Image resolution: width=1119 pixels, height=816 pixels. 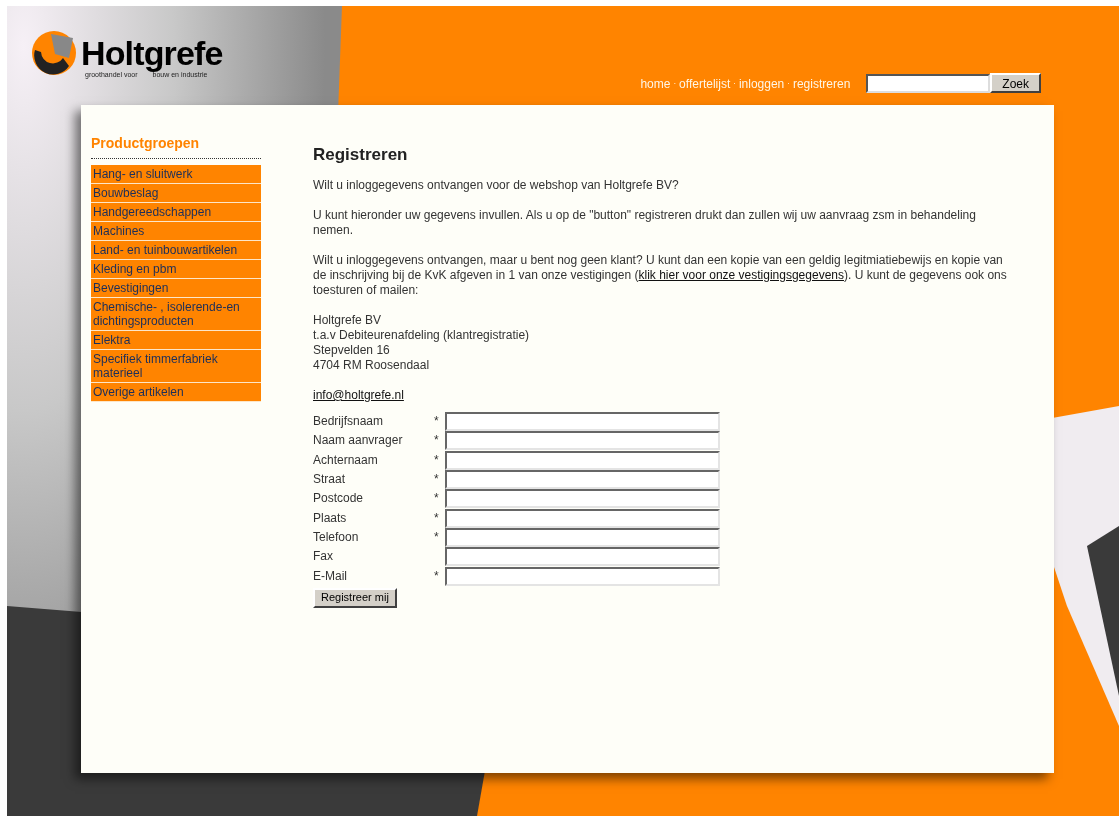 I want to click on category-item: Specifiek timmerfabriek materieel, so click(x=176, y=366).